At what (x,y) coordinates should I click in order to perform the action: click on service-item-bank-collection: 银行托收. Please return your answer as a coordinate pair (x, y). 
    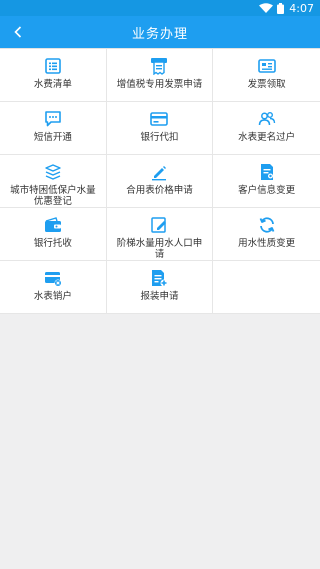
    Looking at the image, I should click on (53, 234).